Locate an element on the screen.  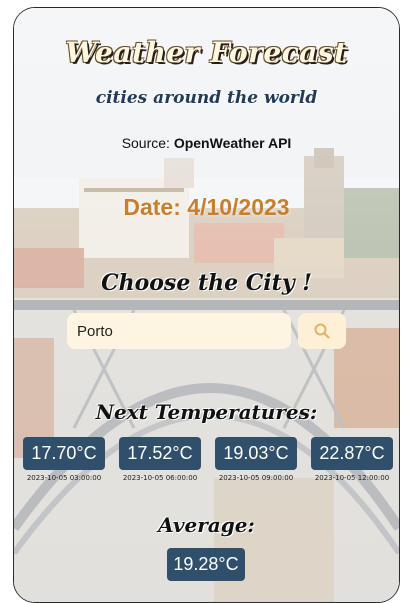
source-name: OpenWeather API is located at coordinates (232, 143).